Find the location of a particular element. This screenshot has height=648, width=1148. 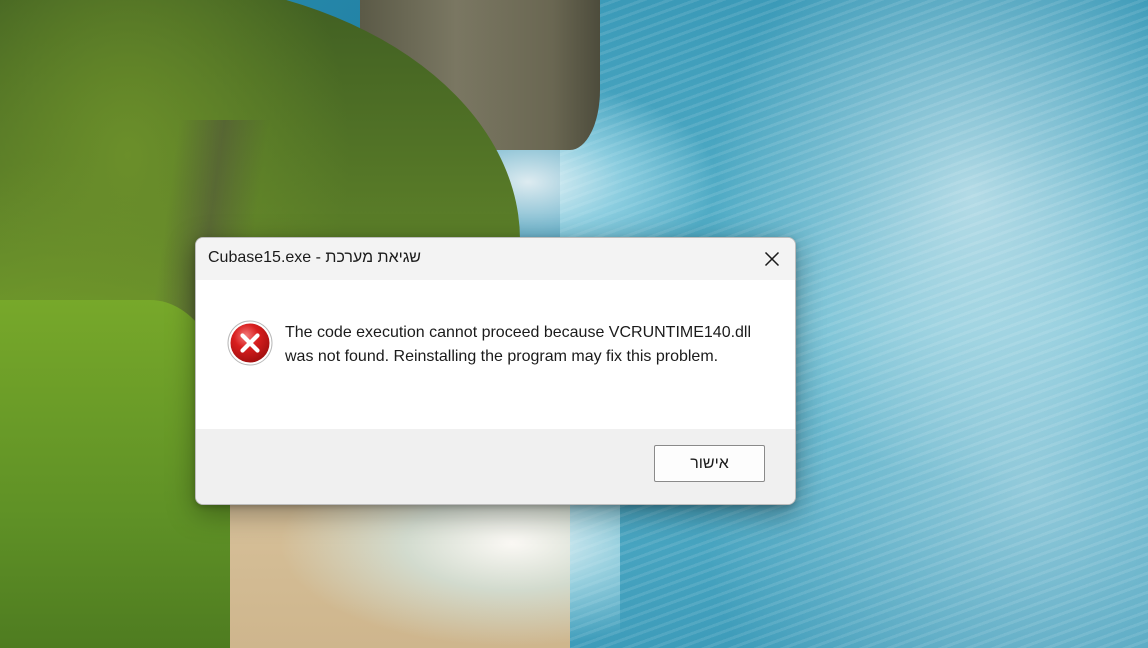

dialog-title: Cubase15.exe - שגיאת מערכת is located at coordinates (314, 257).